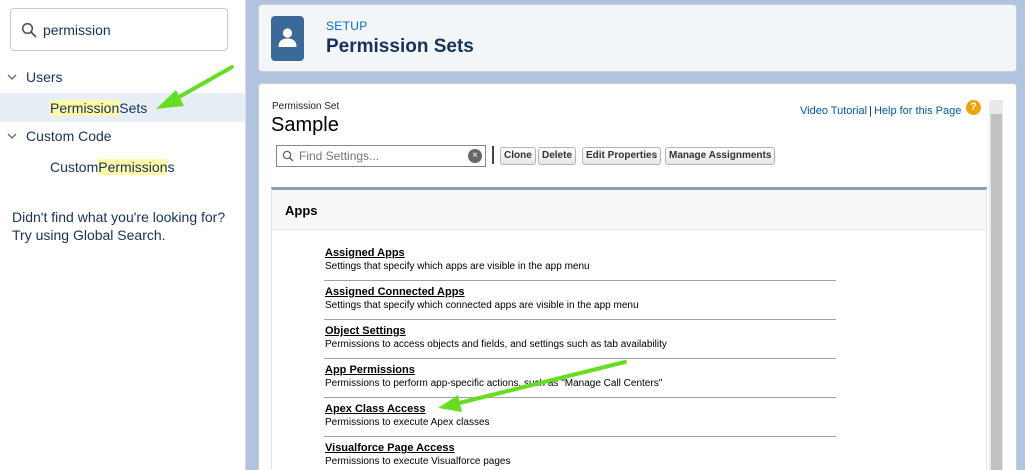 Image resolution: width=1025 pixels, height=470 pixels. I want to click on help-links: Video Tutorial | Help for this Page, so click(880, 111).